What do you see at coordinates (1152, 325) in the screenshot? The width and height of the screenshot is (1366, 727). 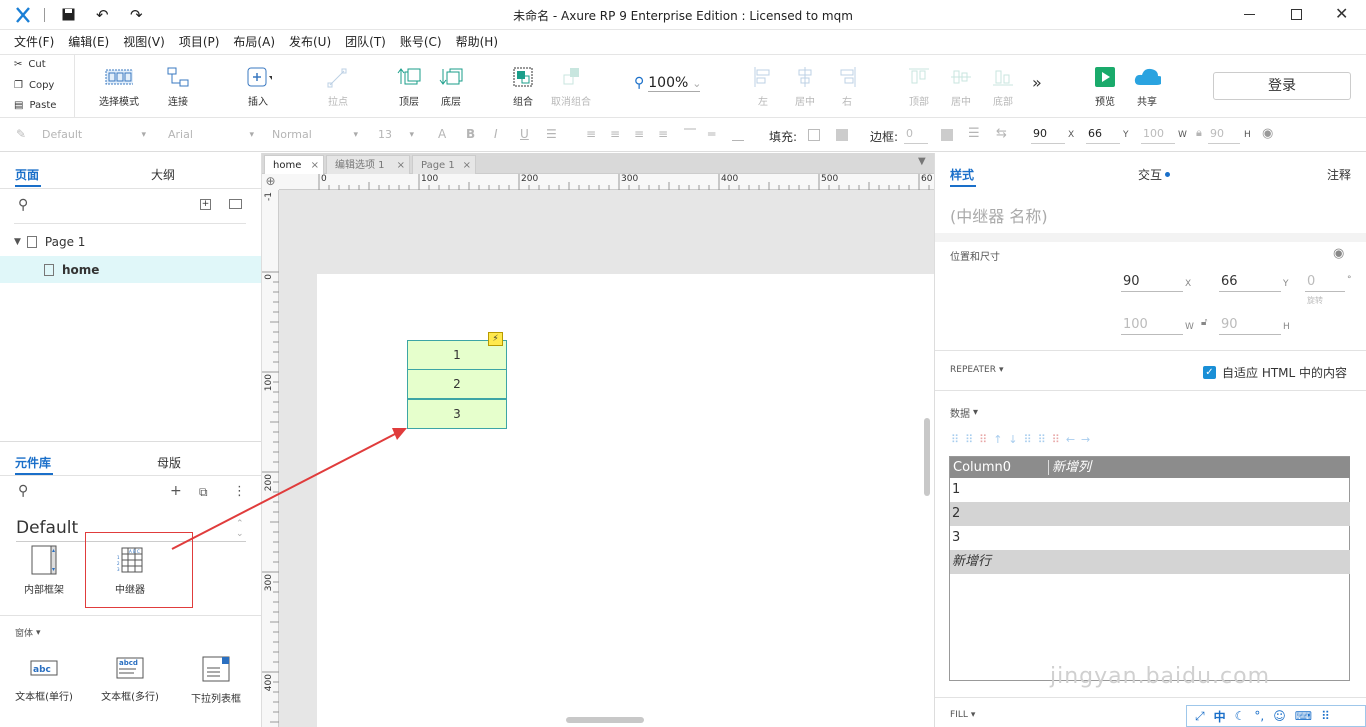 I see `width-input: 100` at bounding box center [1152, 325].